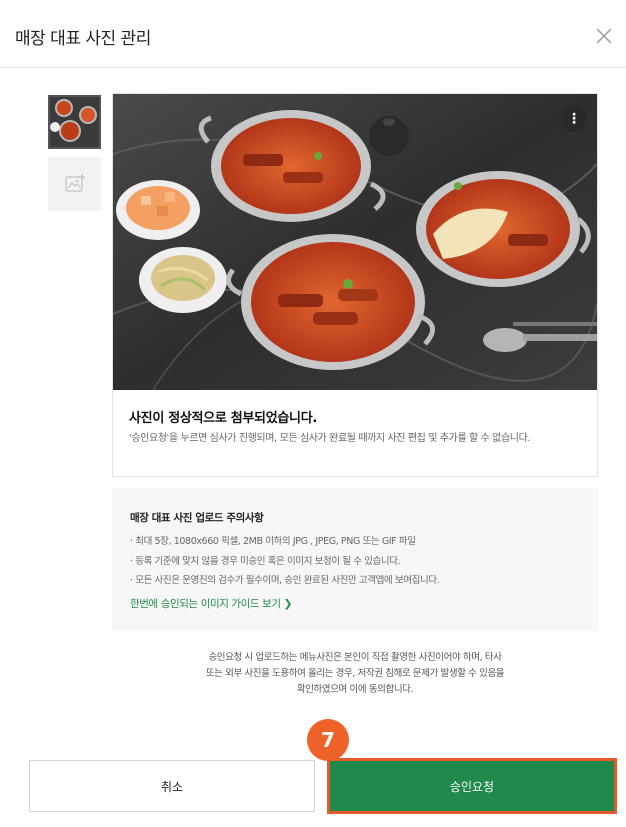  Describe the element at coordinates (211, 603) in the screenshot. I see `image-guide-link: 한번에 승인되는 이미지 가이드 보기 ❯` at that location.